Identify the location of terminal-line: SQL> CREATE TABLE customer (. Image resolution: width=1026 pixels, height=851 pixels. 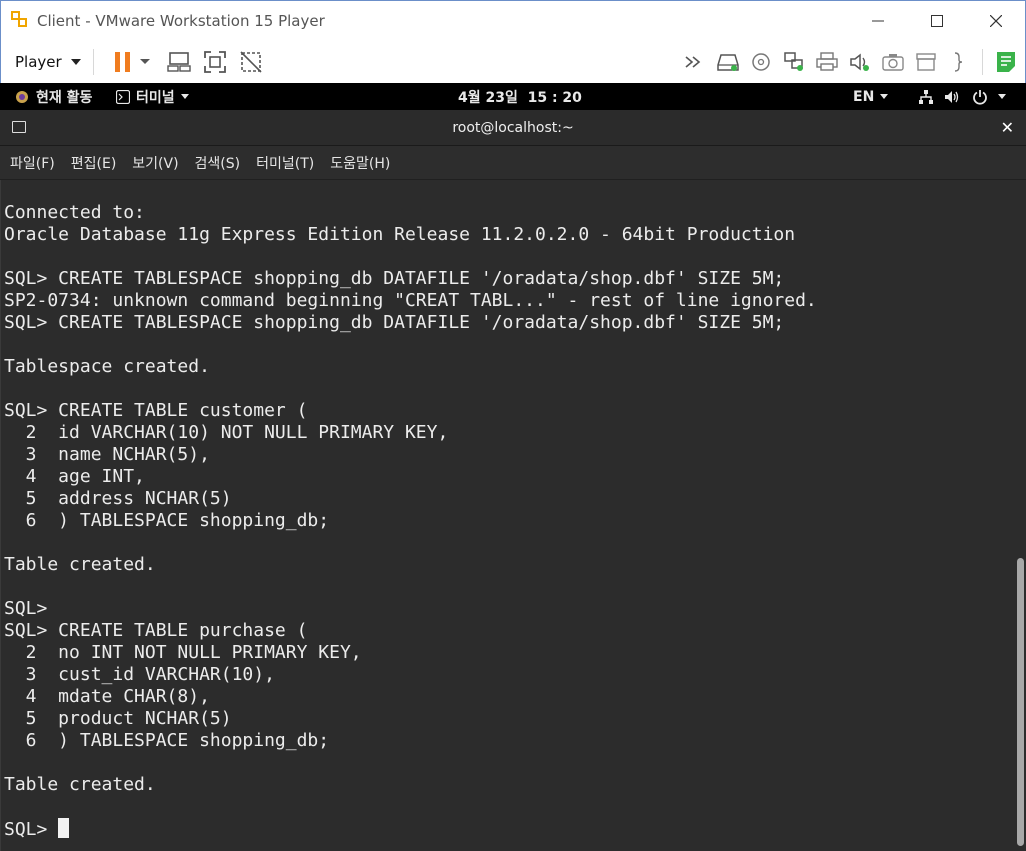
(156, 410).